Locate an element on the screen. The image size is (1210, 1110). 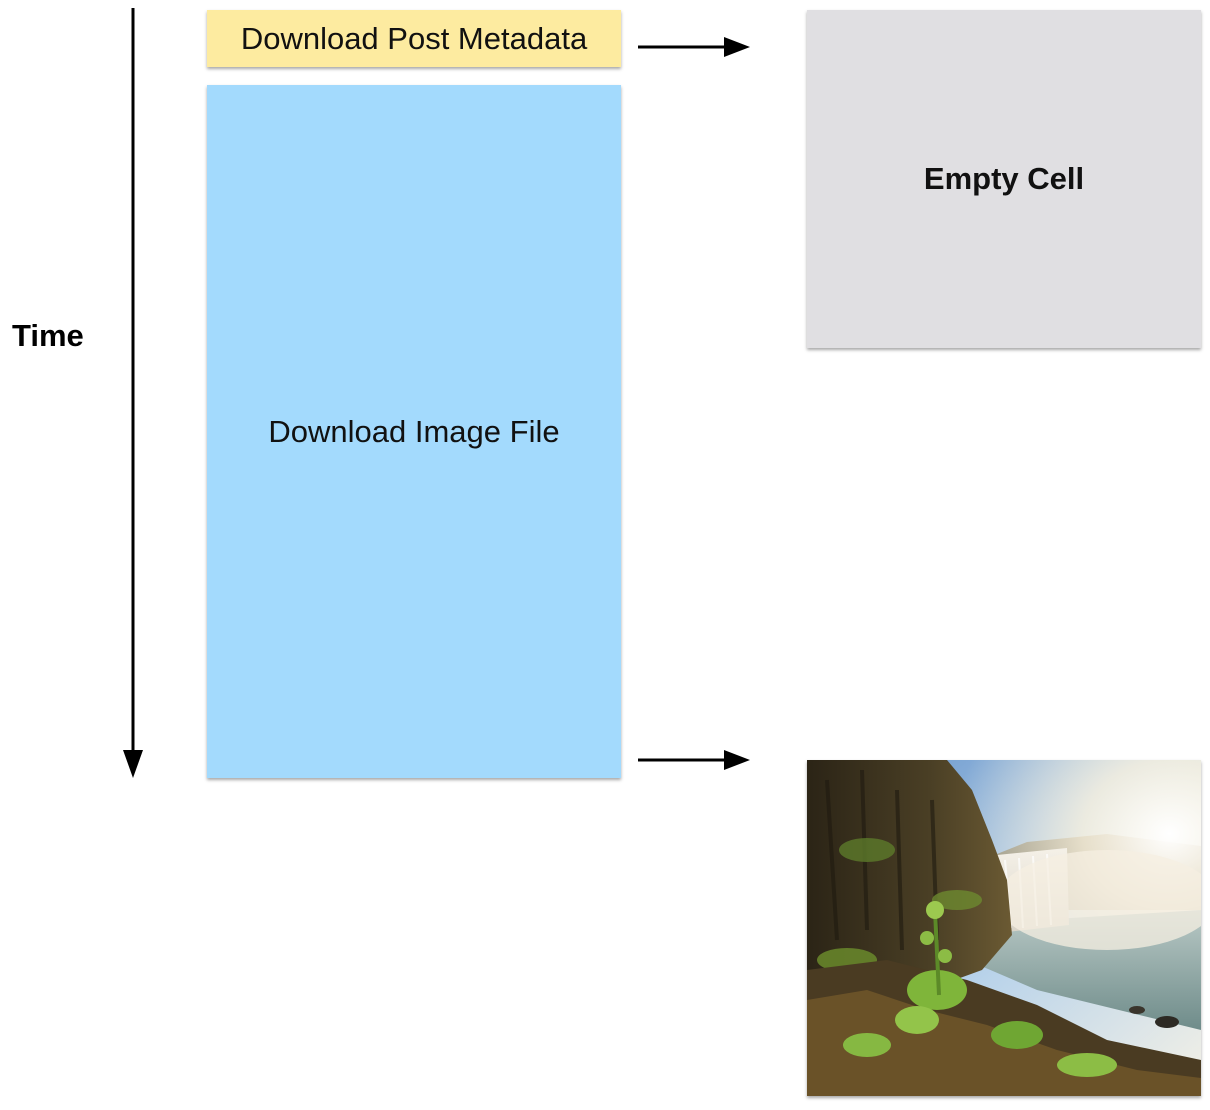
image-result-arrow is located at coordinates (694, 760).